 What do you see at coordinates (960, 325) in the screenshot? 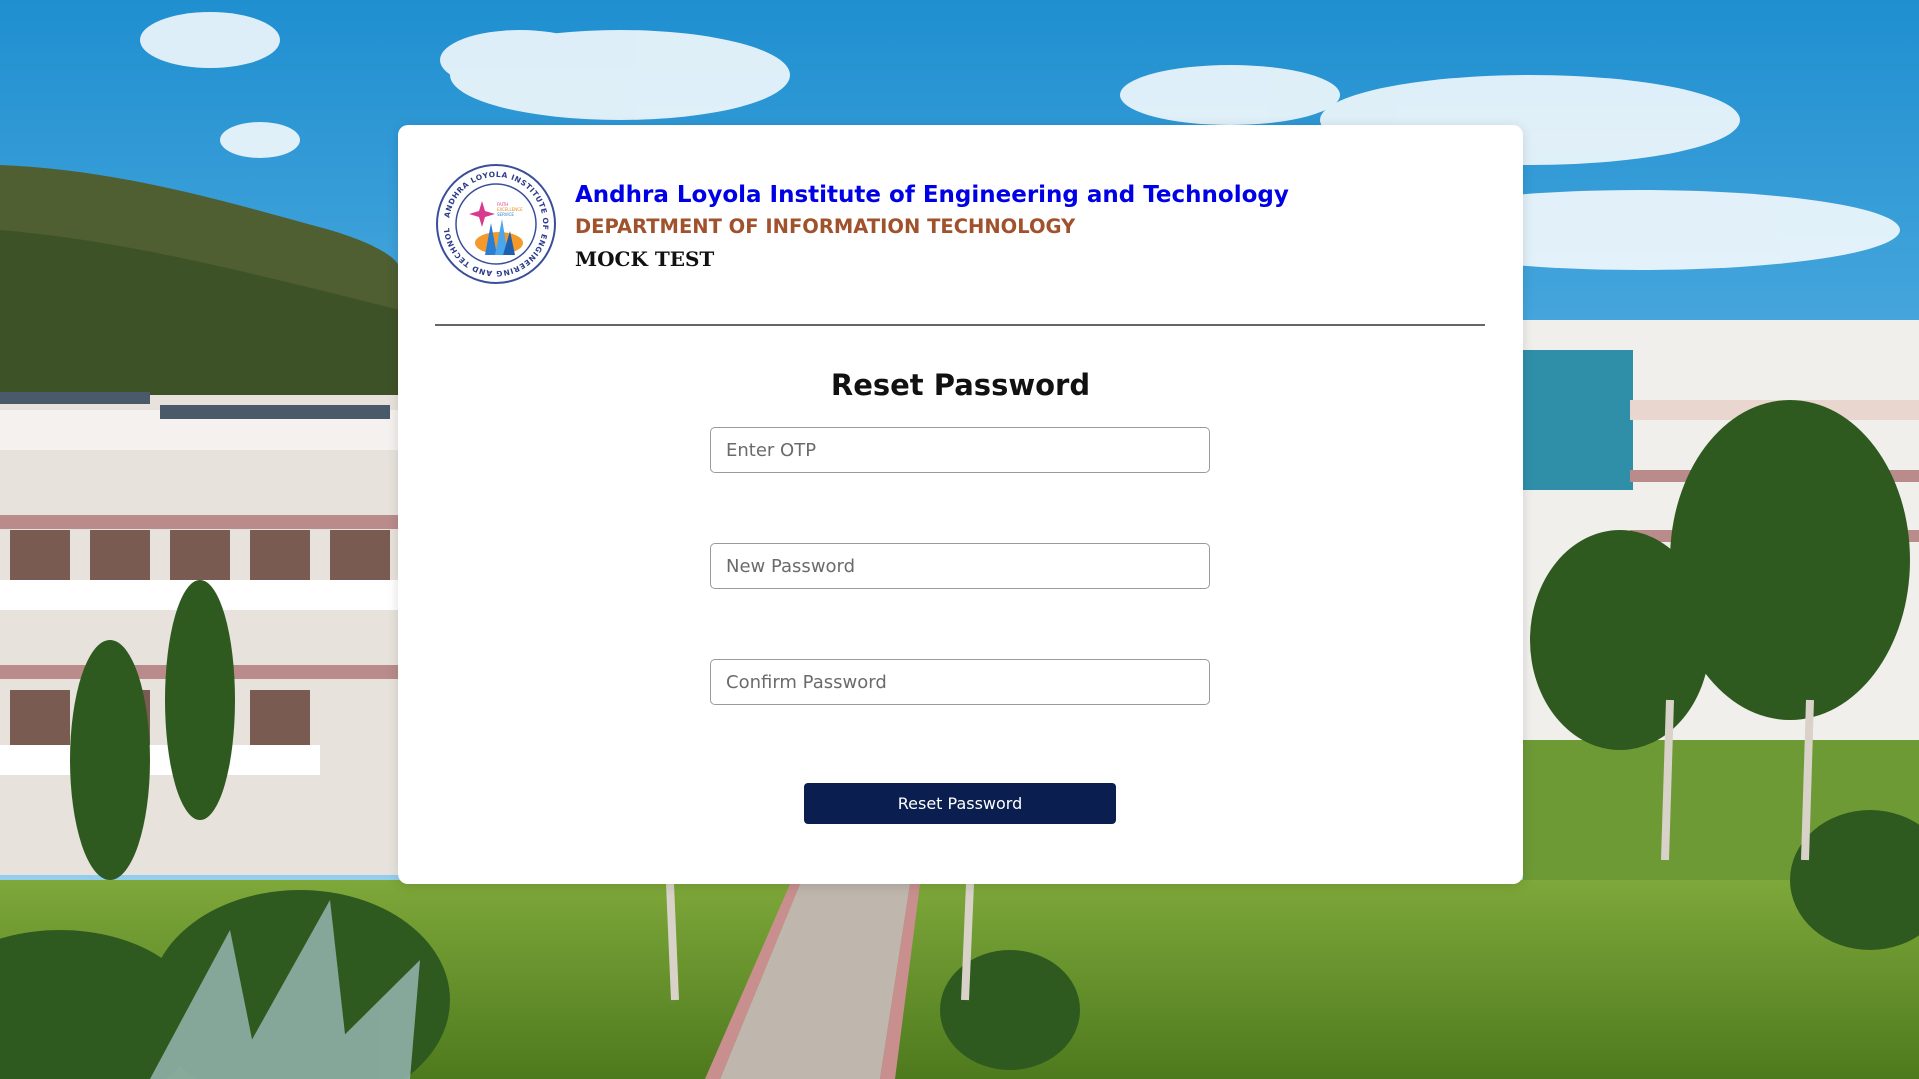
I see `header-divider` at bounding box center [960, 325].